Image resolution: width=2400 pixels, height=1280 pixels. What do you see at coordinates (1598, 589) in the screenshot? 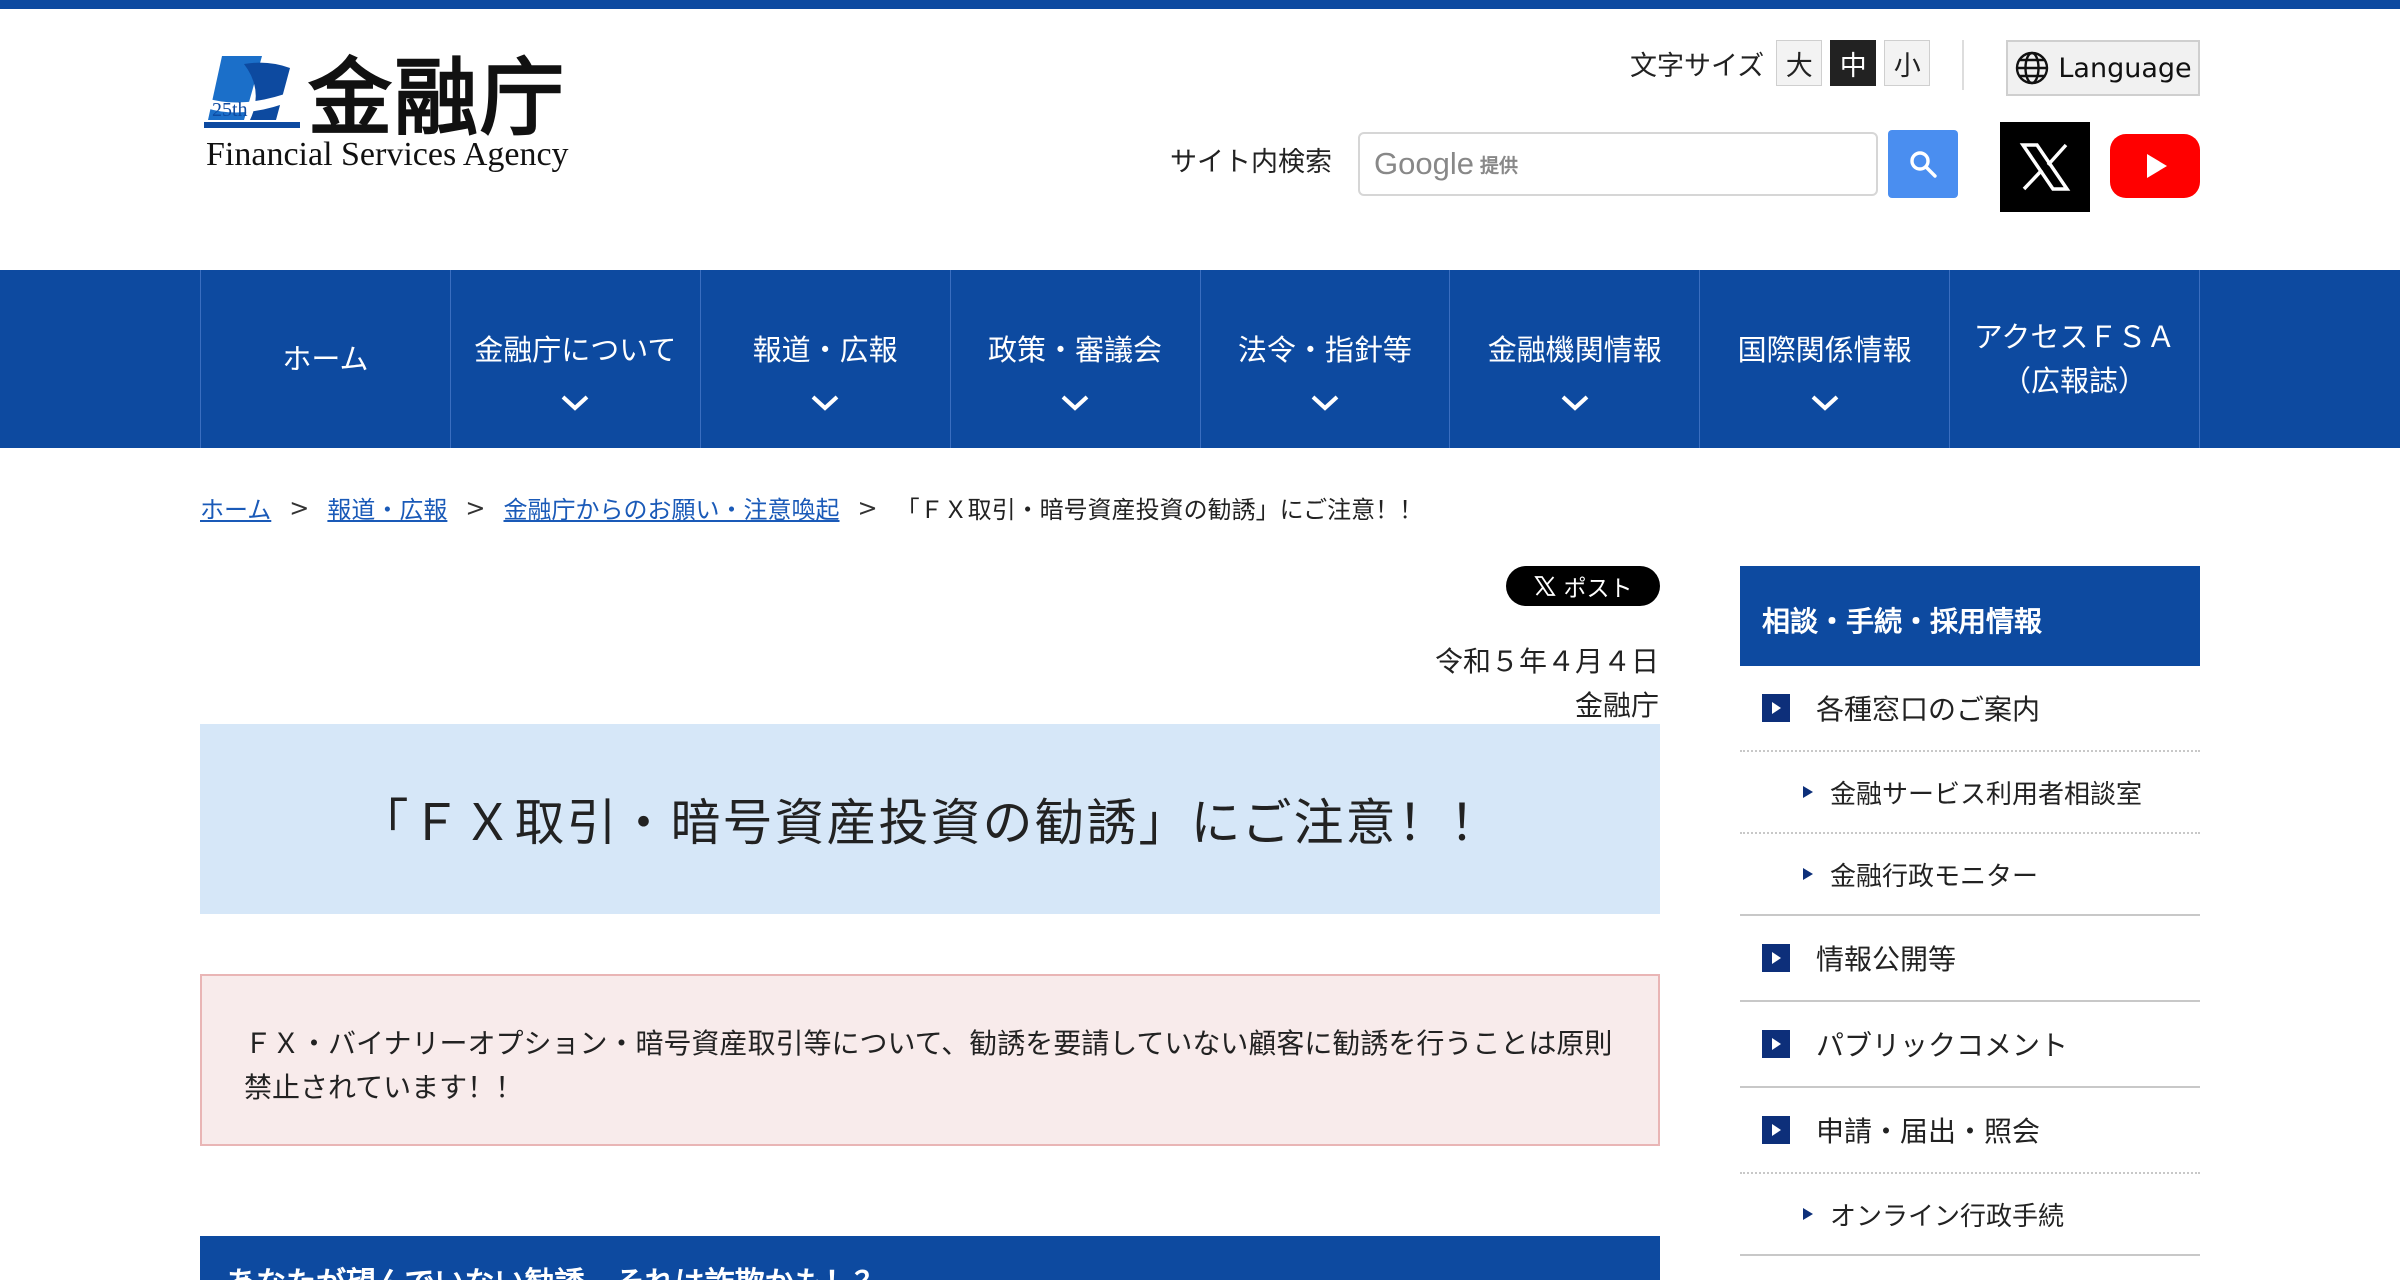
I see `x-post-label: ポスト` at bounding box center [1598, 589].